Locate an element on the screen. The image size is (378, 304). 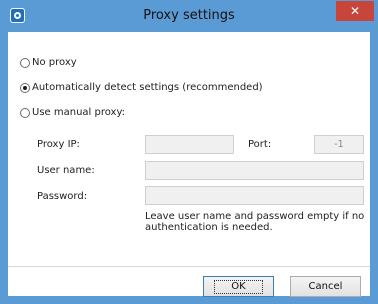
auto-detect-radio is located at coordinates (25, 87).